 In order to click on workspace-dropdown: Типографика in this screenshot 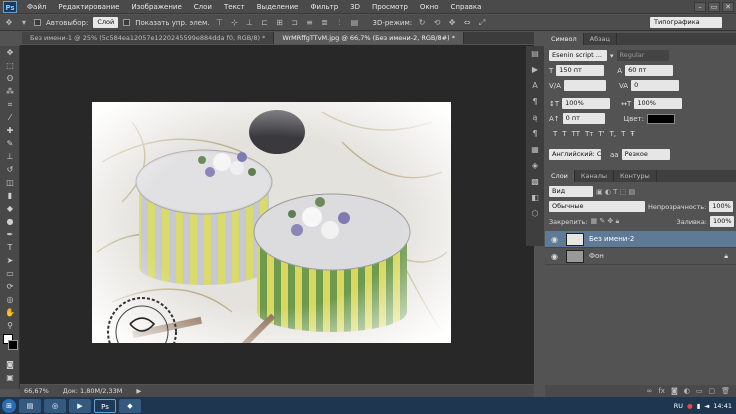, I will do `click(686, 22)`.